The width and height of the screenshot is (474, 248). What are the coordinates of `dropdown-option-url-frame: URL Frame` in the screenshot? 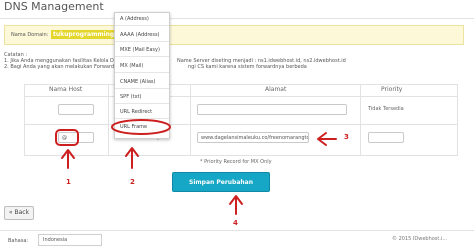 It's located at (133, 127).